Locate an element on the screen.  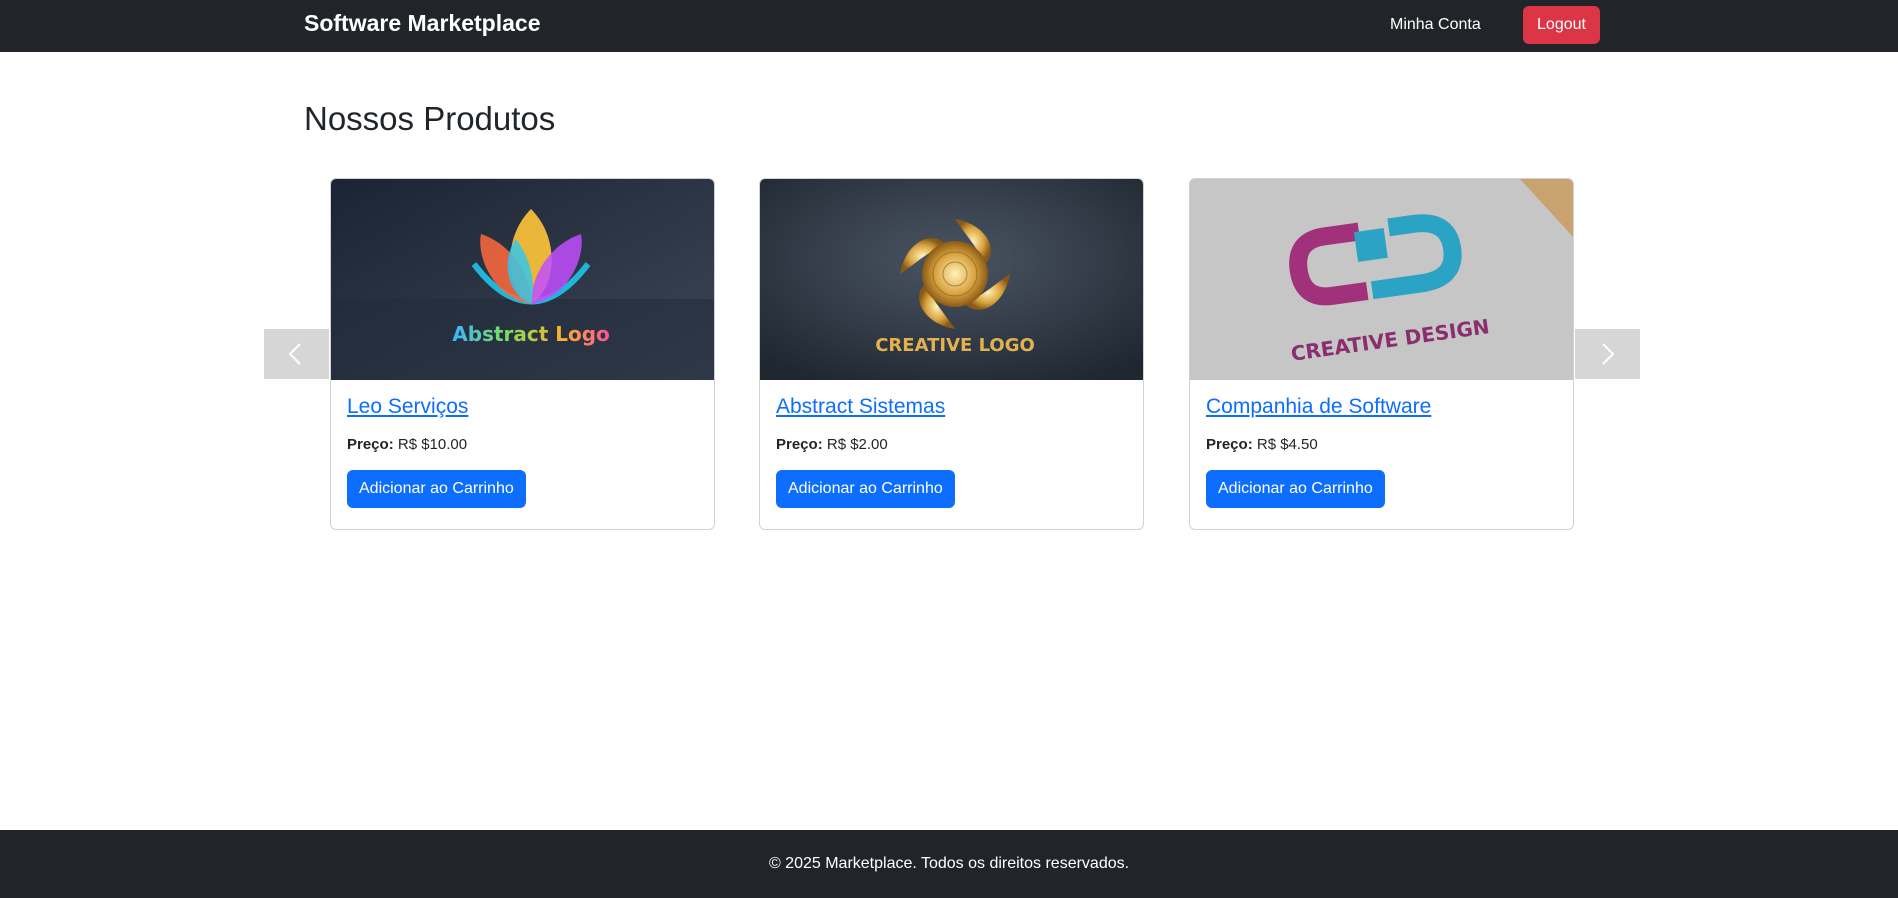
navbar: Software Marketplace Minha Conta Logout is located at coordinates (949, 26).